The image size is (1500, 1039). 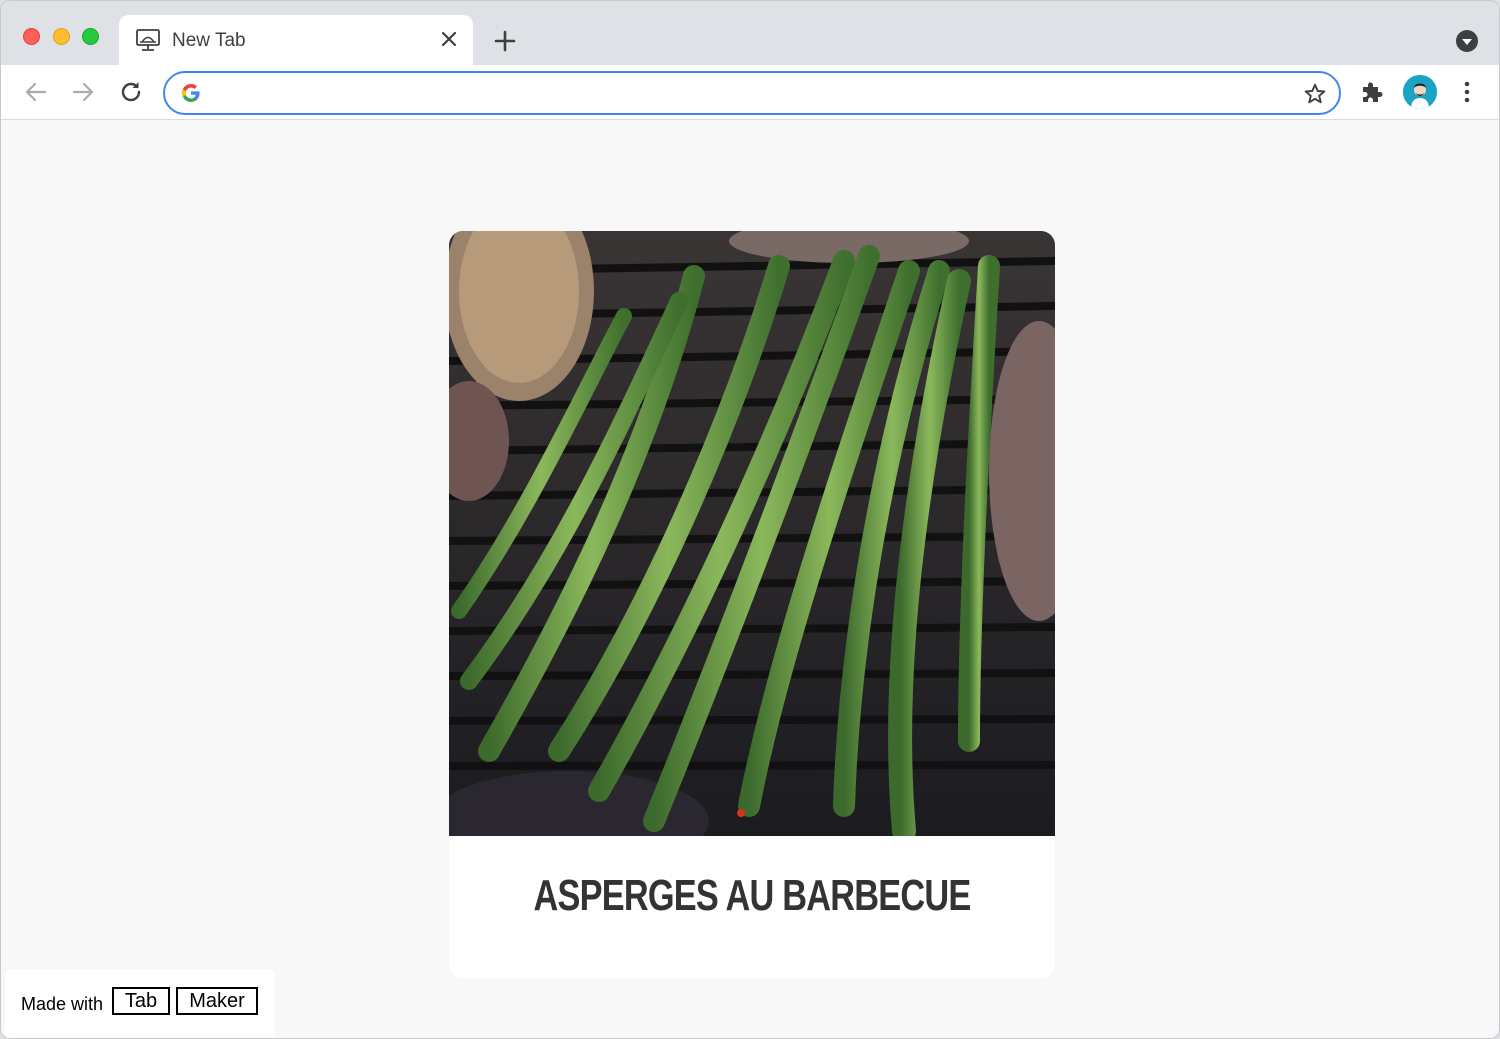 What do you see at coordinates (1372, 92) in the screenshot?
I see `puzzle-icon` at bounding box center [1372, 92].